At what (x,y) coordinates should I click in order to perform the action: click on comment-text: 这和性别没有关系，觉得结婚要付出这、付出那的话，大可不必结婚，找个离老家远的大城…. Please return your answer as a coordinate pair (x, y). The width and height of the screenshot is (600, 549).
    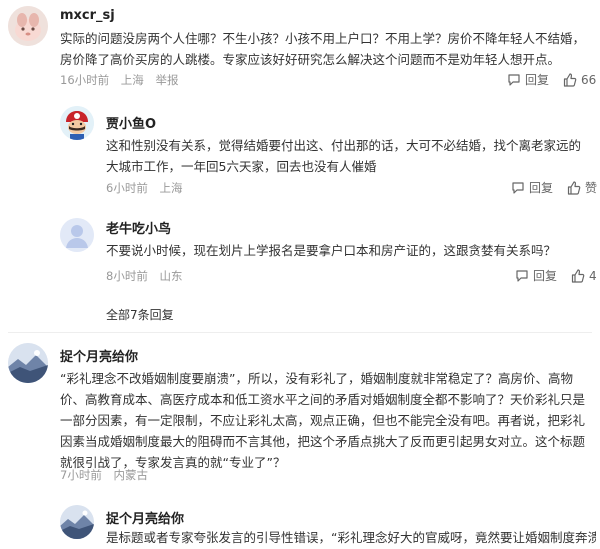
    Looking at the image, I should click on (344, 156).